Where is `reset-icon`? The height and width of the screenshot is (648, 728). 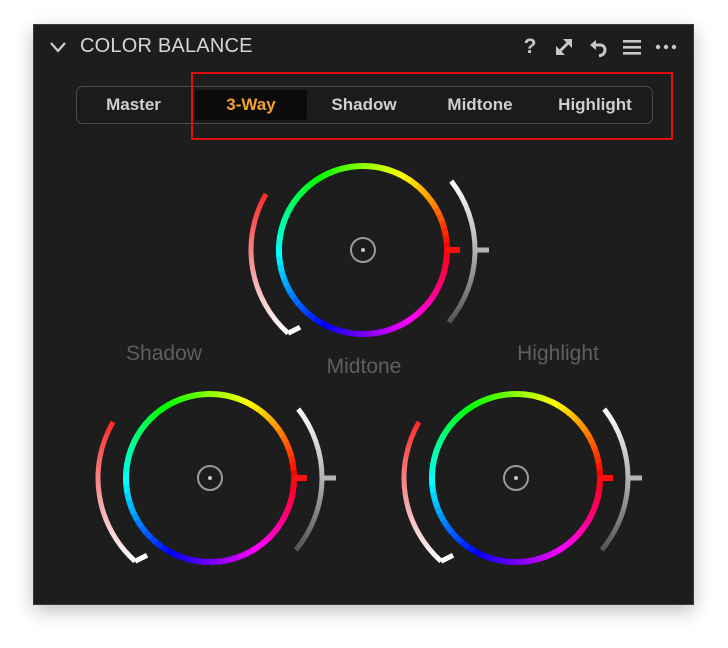 reset-icon is located at coordinates (598, 47).